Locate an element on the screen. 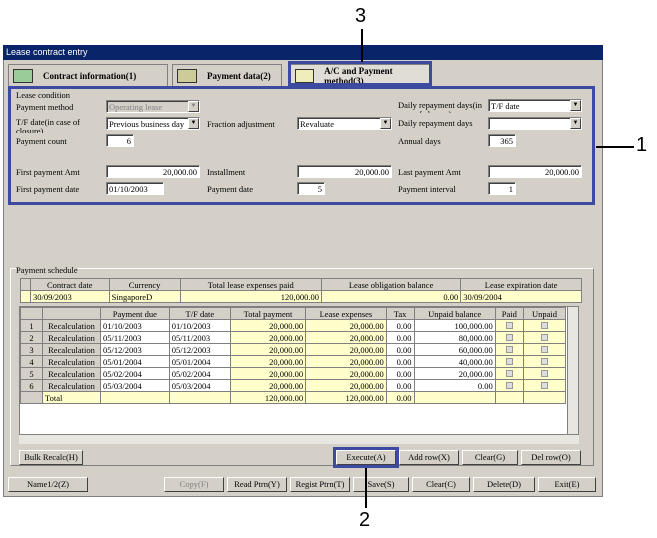 The width and height of the screenshot is (657, 538). regist-ptrn-button: Regist Ptrn(T) is located at coordinates (320, 484).